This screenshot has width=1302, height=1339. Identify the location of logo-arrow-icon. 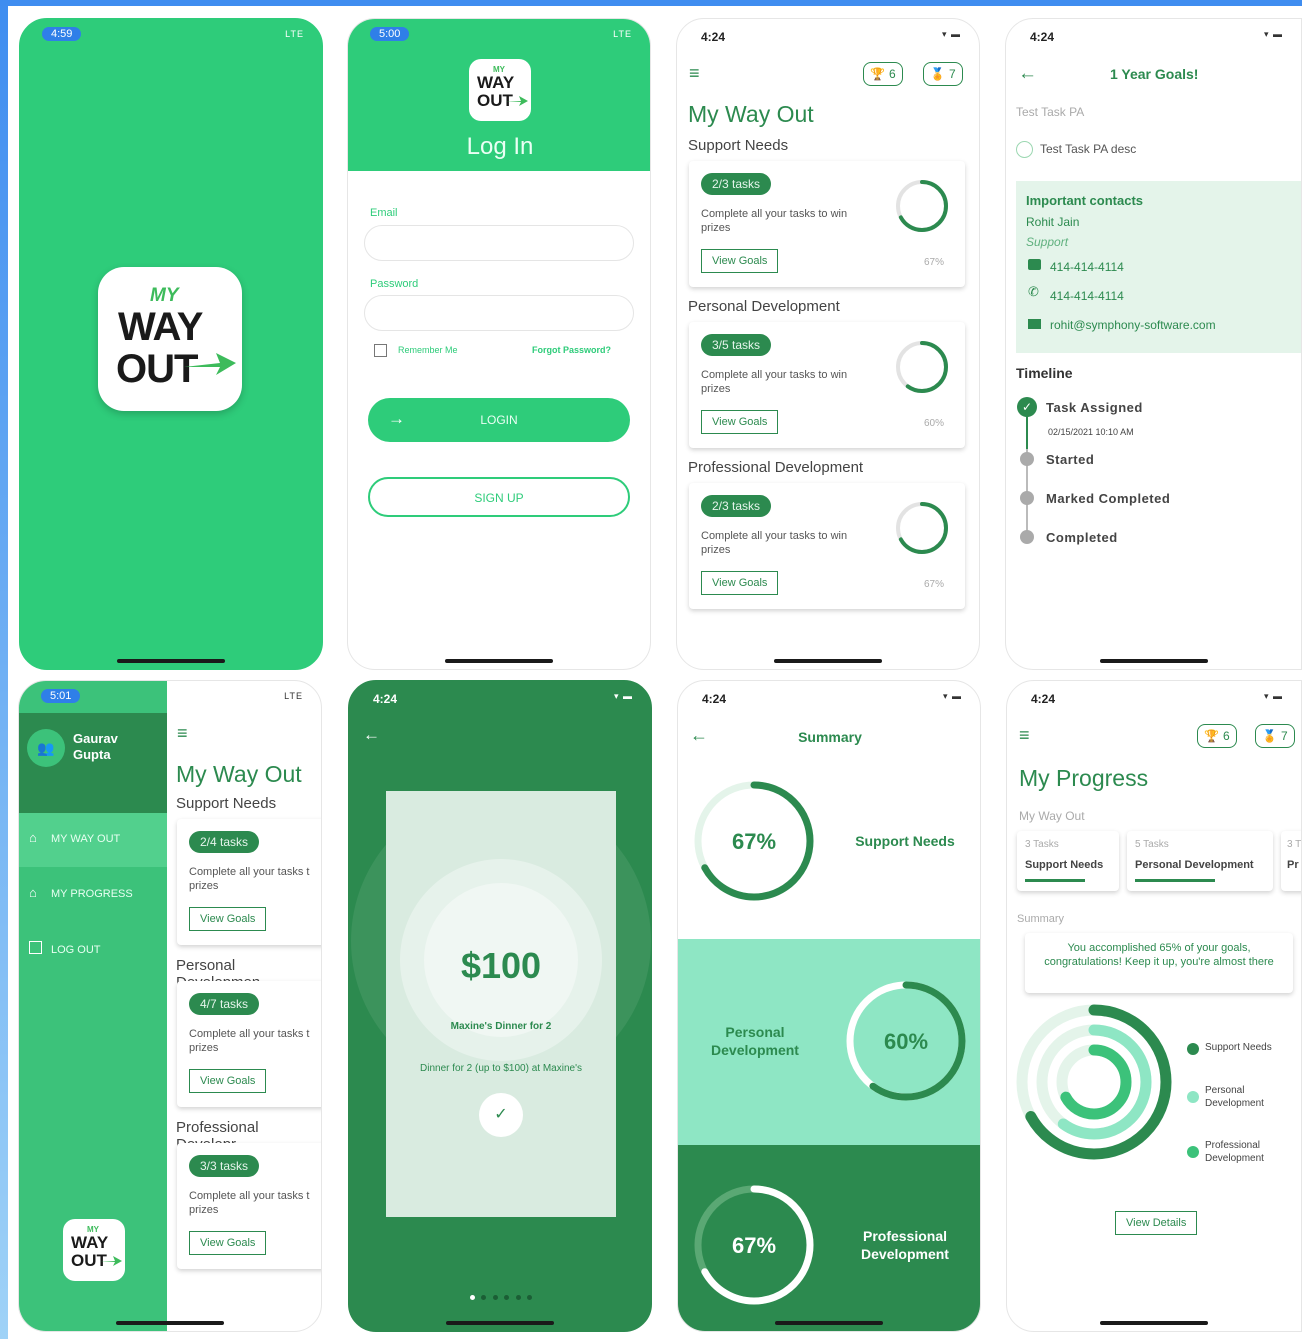
(517, 101).